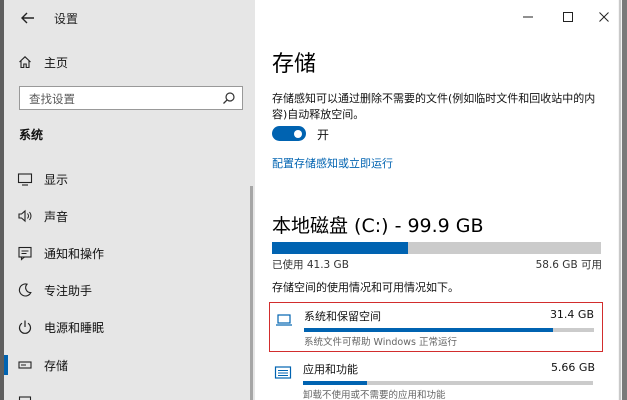 Image resolution: width=627 pixels, height=400 pixels. What do you see at coordinates (436, 248) in the screenshot?
I see `disk-usage-bar` at bounding box center [436, 248].